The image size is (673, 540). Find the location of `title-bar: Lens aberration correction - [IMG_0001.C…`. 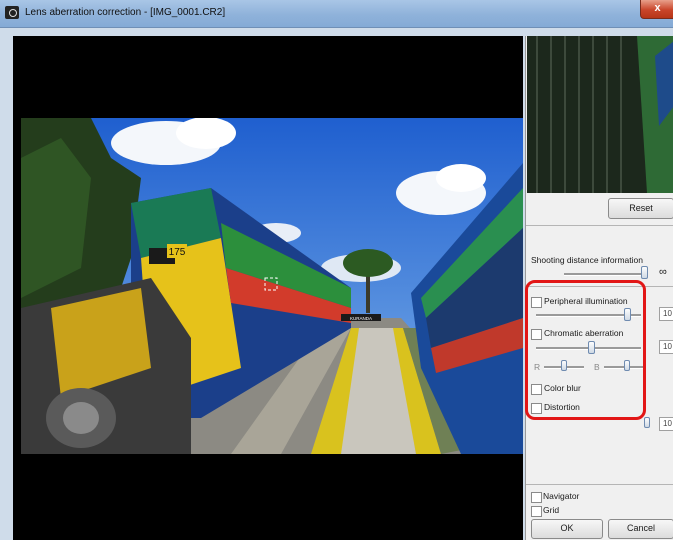

title-bar: Lens aberration correction - [IMG_0001.C… is located at coordinates (336, 14).